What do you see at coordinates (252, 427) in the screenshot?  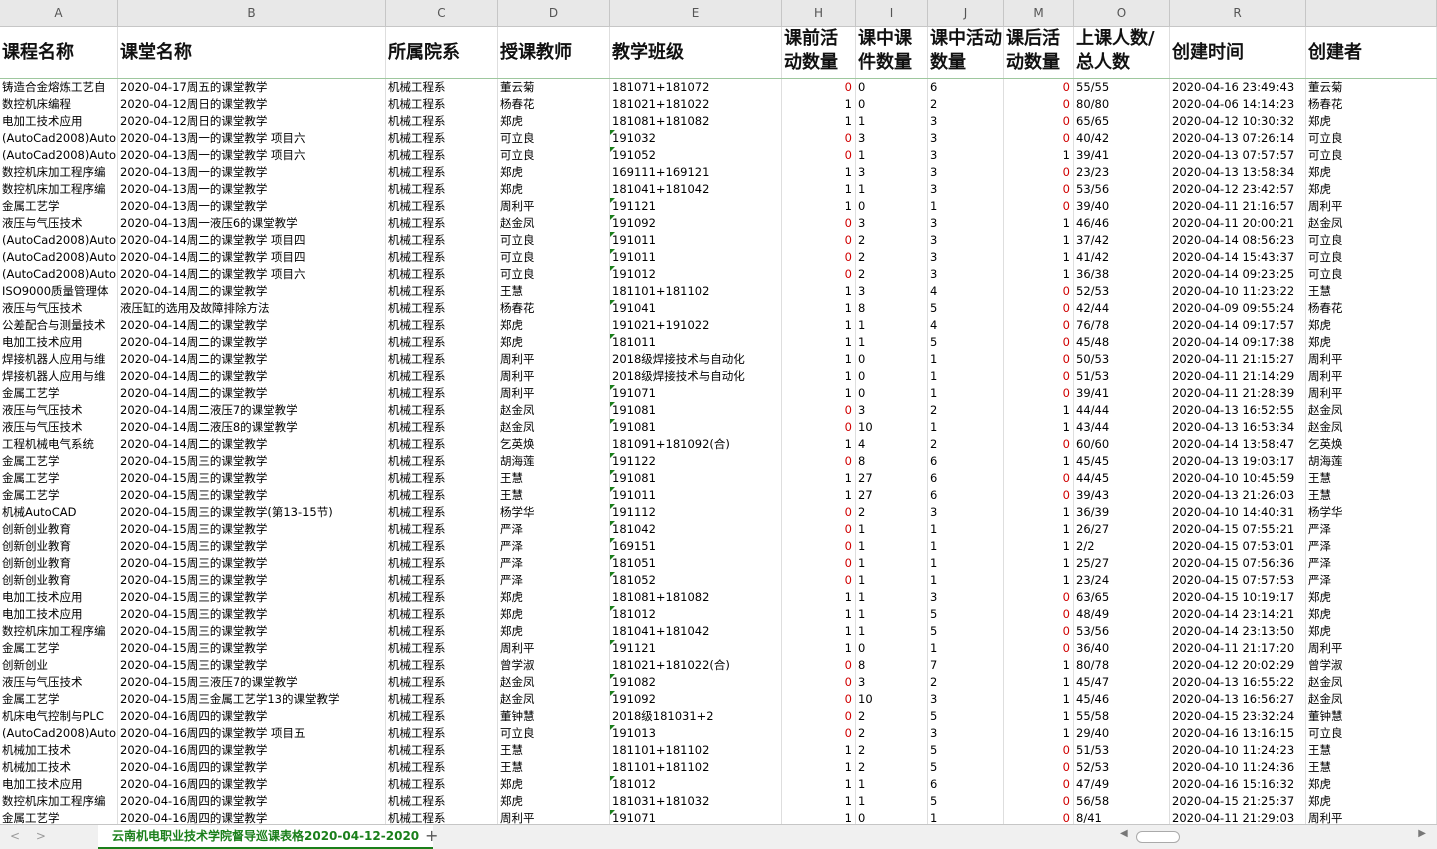 I see `table-cell: 2020-04-14周二液压8的课堂教学` at bounding box center [252, 427].